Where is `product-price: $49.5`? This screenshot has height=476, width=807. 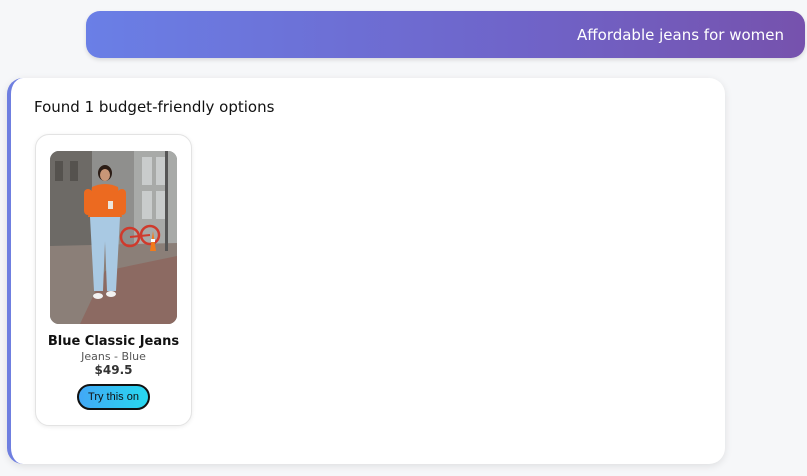
product-price: $49.5 is located at coordinates (113, 370).